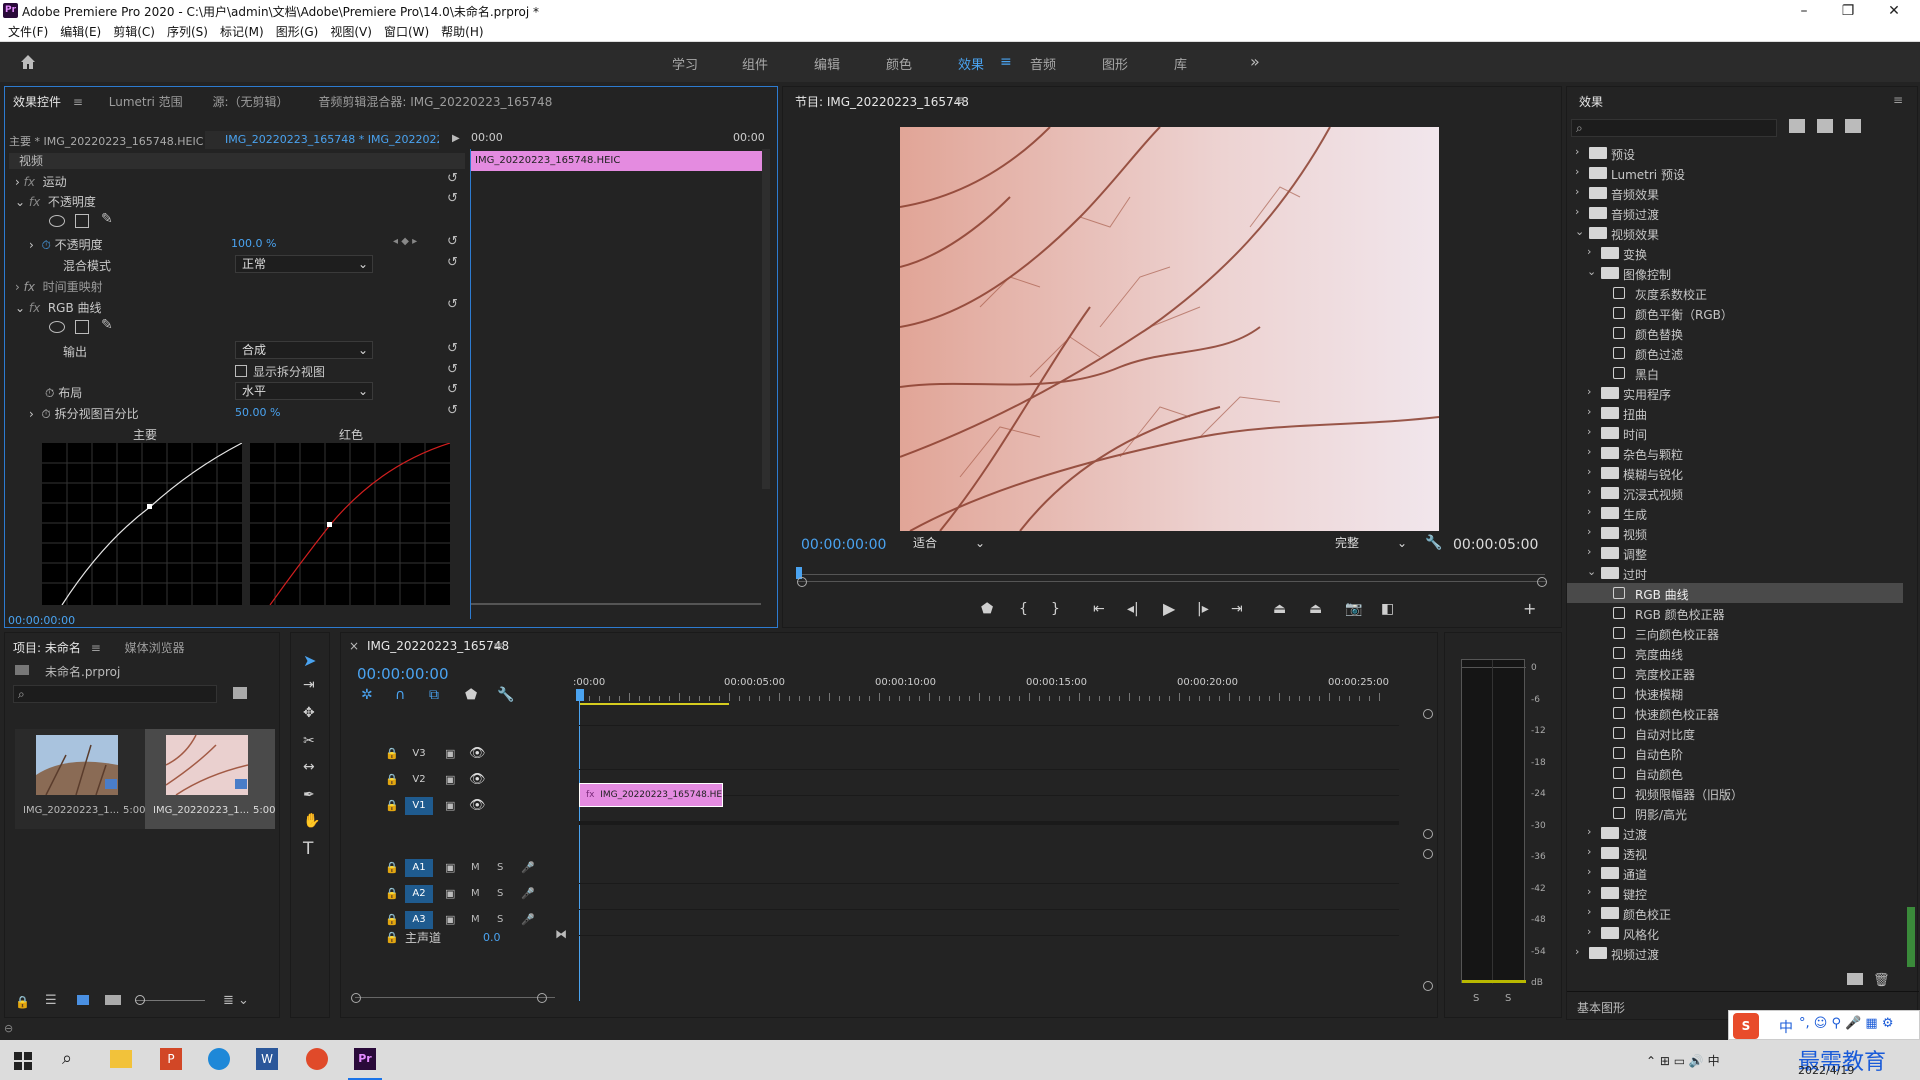  What do you see at coordinates (500, 867) in the screenshot?
I see `solo-button: S` at bounding box center [500, 867].